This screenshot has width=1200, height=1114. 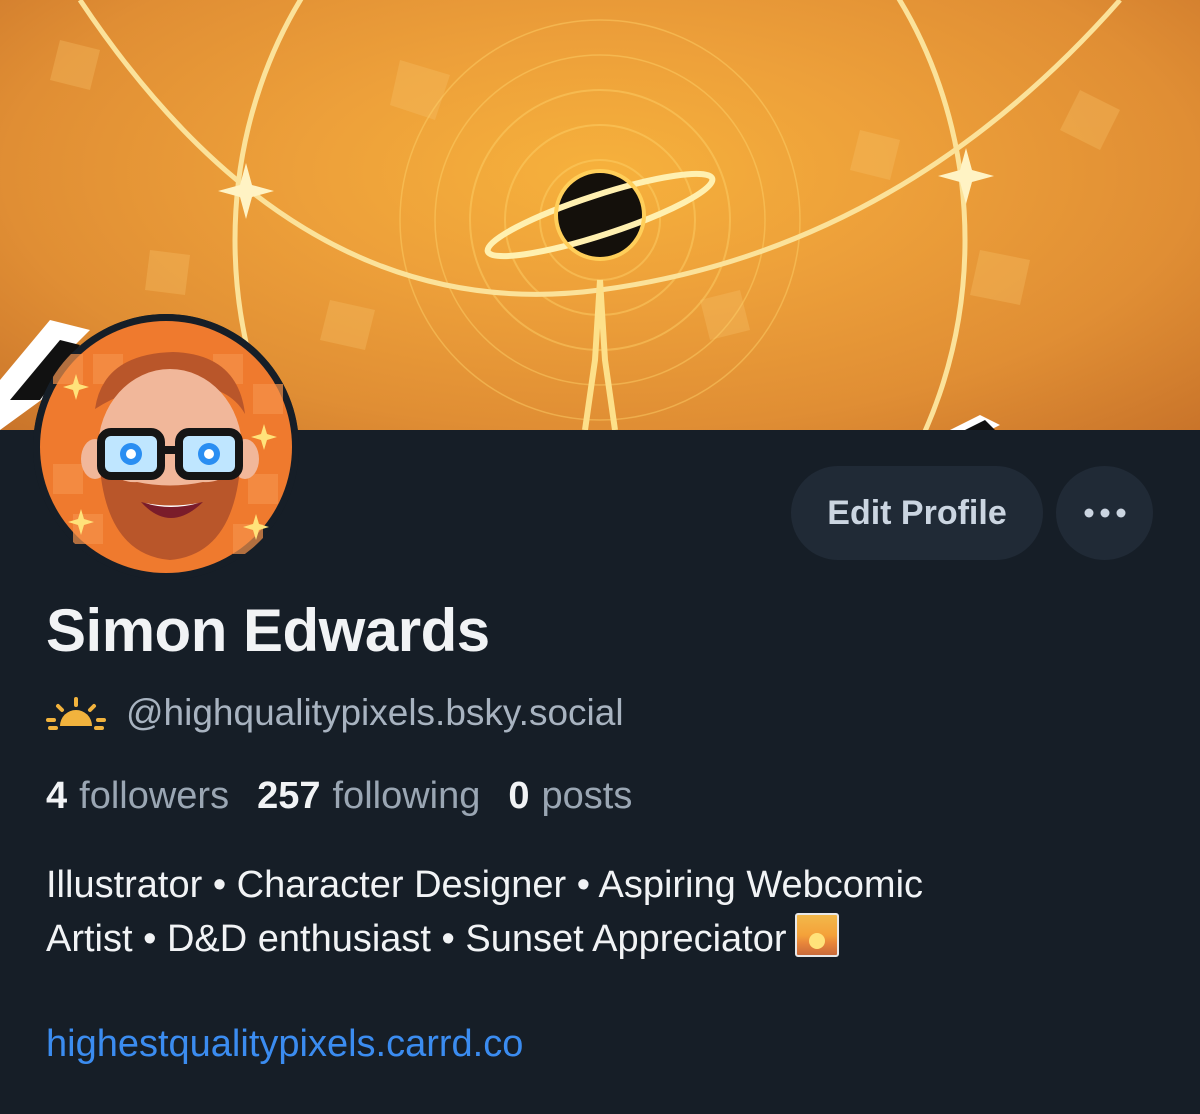 I want to click on following-count: 257, so click(x=289, y=796).